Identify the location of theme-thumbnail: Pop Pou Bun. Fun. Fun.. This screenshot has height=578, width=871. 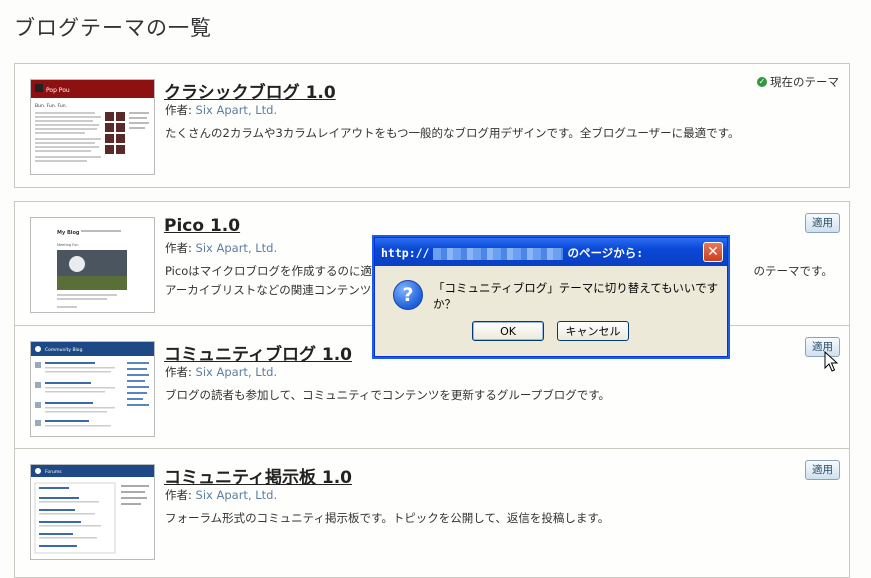
(92, 127).